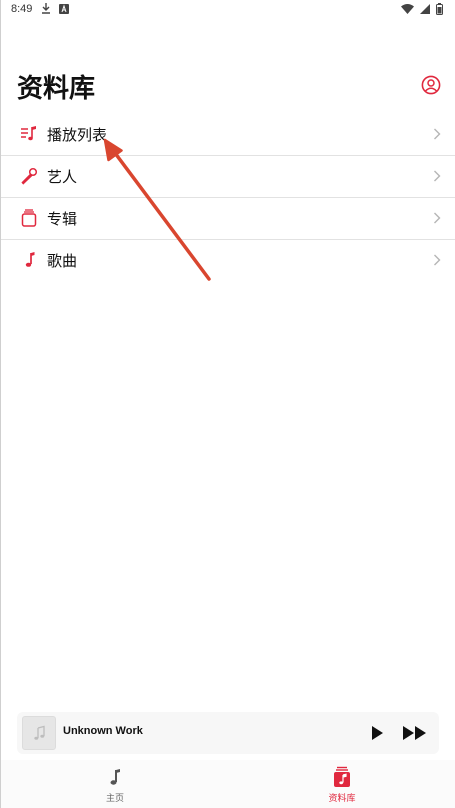  What do you see at coordinates (64, 8) in the screenshot?
I see `a-notification-icon` at bounding box center [64, 8].